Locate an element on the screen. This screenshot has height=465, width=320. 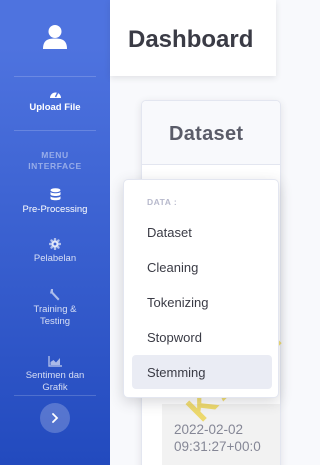
sidebar-item-training-testing: Training & Testing is located at coordinates (55, 308).